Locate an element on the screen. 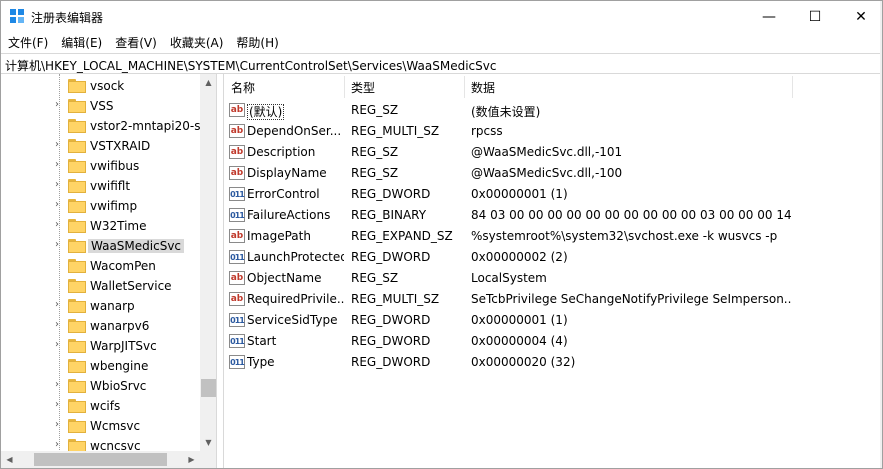  tree-item: › VSS is located at coordinates (101, 106).